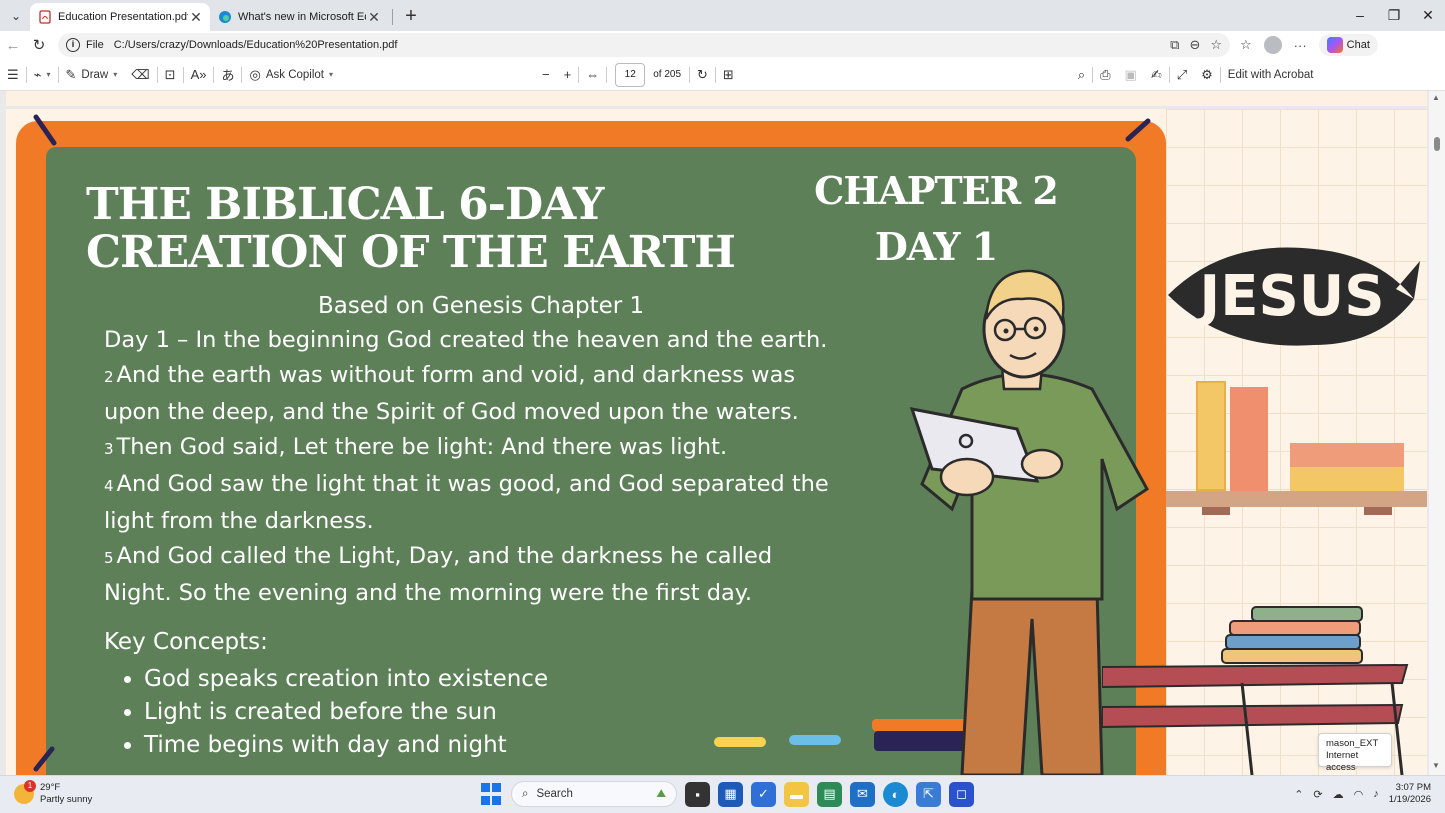 Image resolution: width=1445 pixels, height=813 pixels. Describe the element at coordinates (1348, 45) in the screenshot. I see `copilot-chat-button: Chat` at that location.